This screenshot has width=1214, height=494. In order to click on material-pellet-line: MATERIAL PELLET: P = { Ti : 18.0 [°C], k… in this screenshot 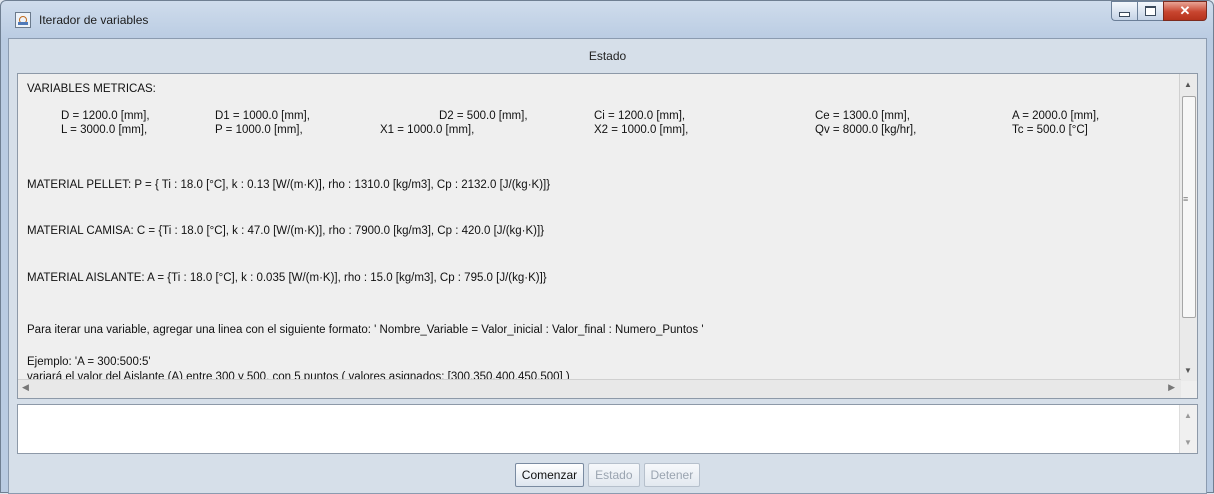, I will do `click(289, 185)`.